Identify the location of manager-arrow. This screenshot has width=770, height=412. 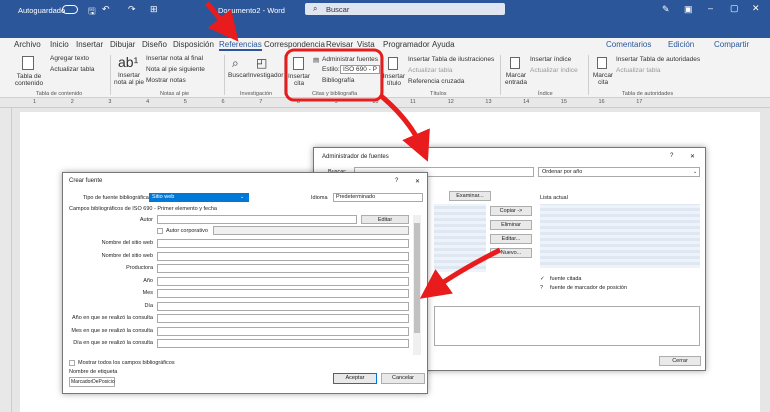
(404, 127).